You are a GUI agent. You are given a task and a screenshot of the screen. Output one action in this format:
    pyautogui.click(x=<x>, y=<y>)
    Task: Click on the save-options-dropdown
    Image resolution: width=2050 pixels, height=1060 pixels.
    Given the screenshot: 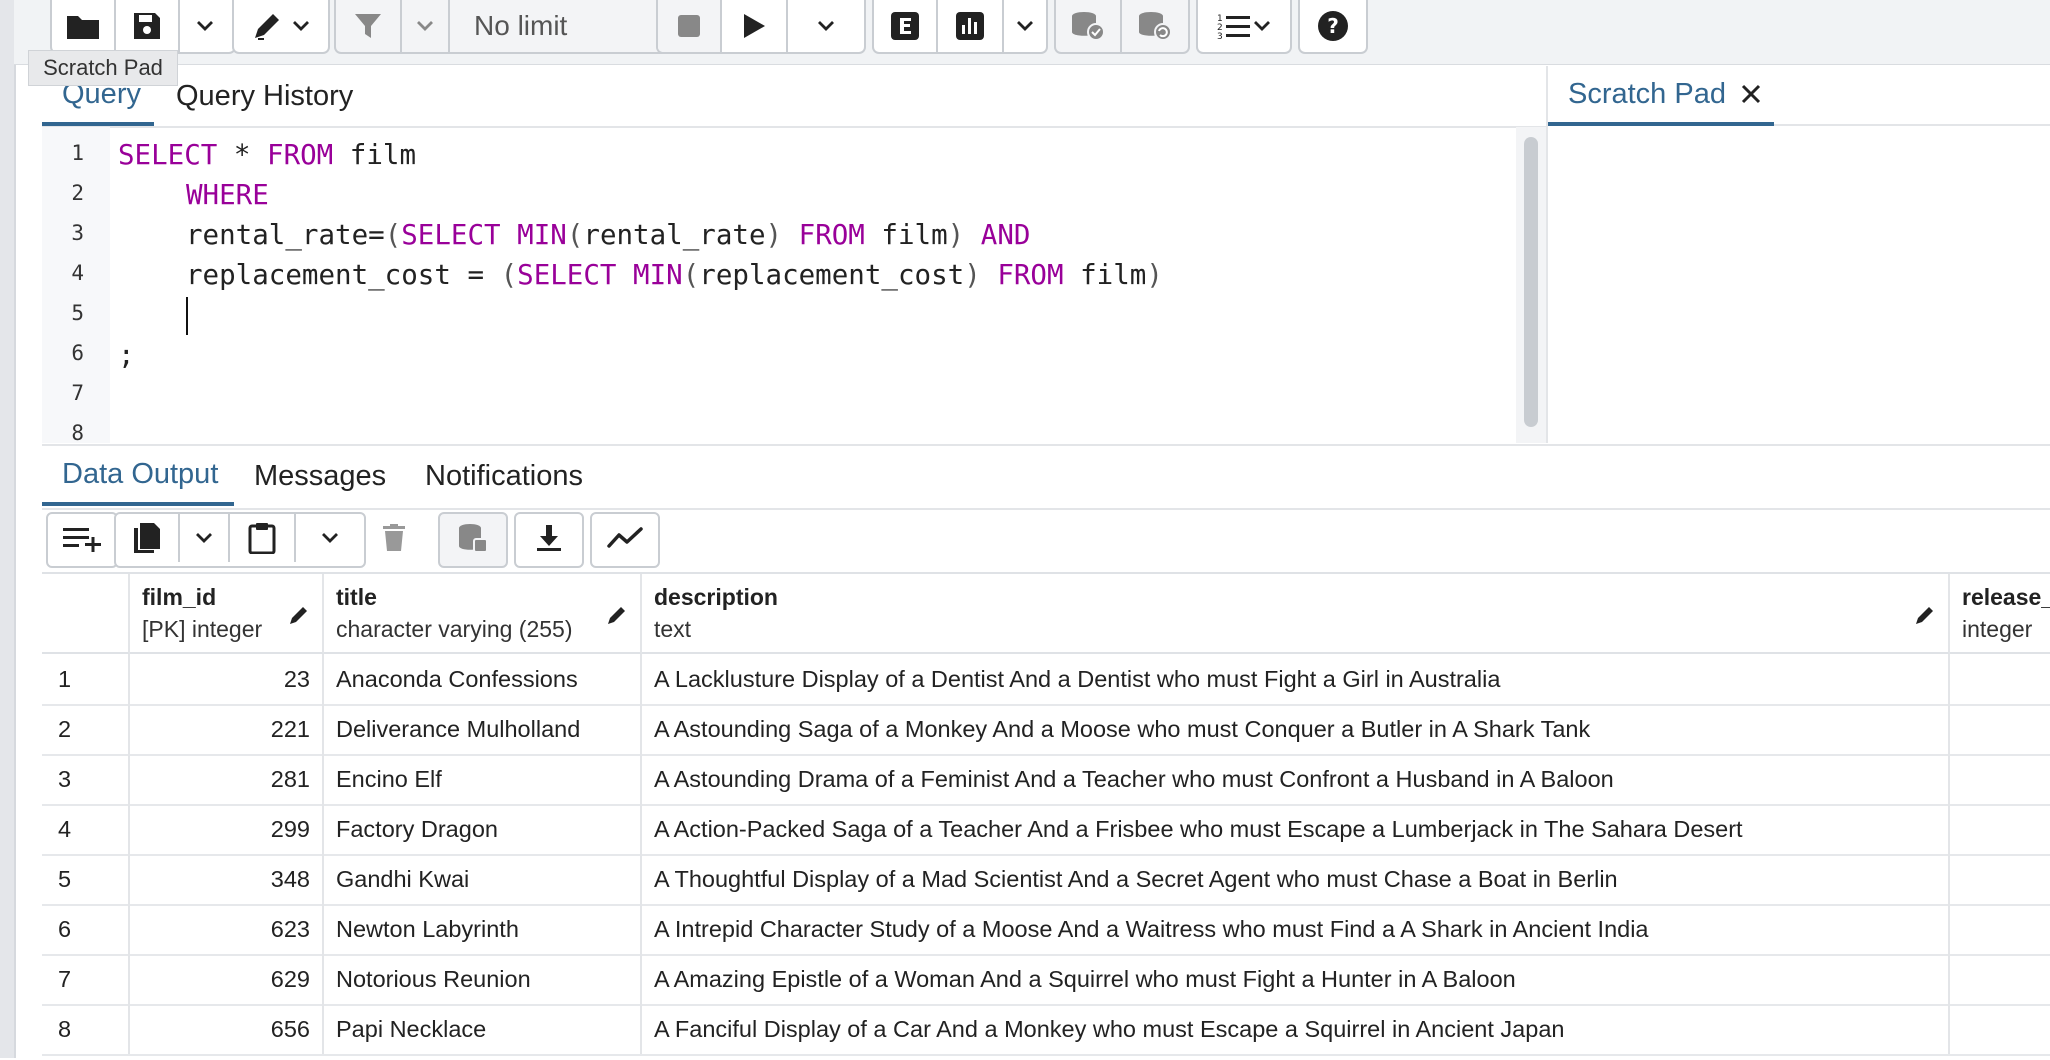 What is the action you would take?
    pyautogui.click(x=205, y=26)
    